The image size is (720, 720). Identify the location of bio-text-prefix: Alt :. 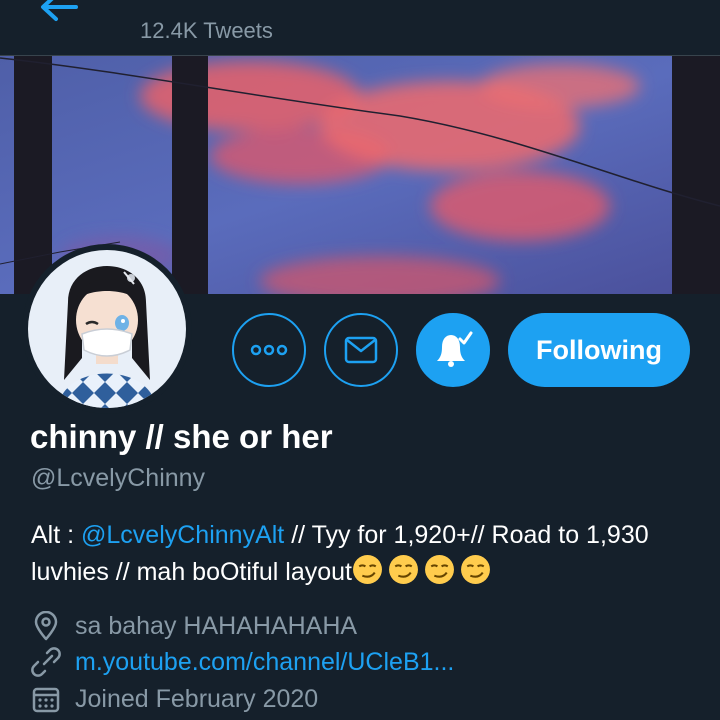
(56, 535).